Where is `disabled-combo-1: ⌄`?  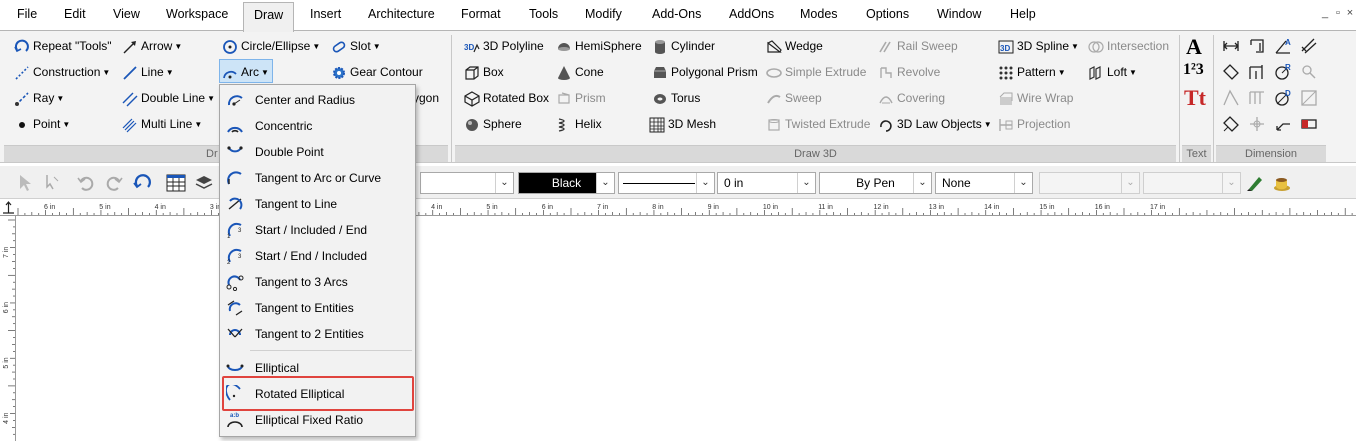
disabled-combo-1: ⌄ is located at coordinates (1089, 183).